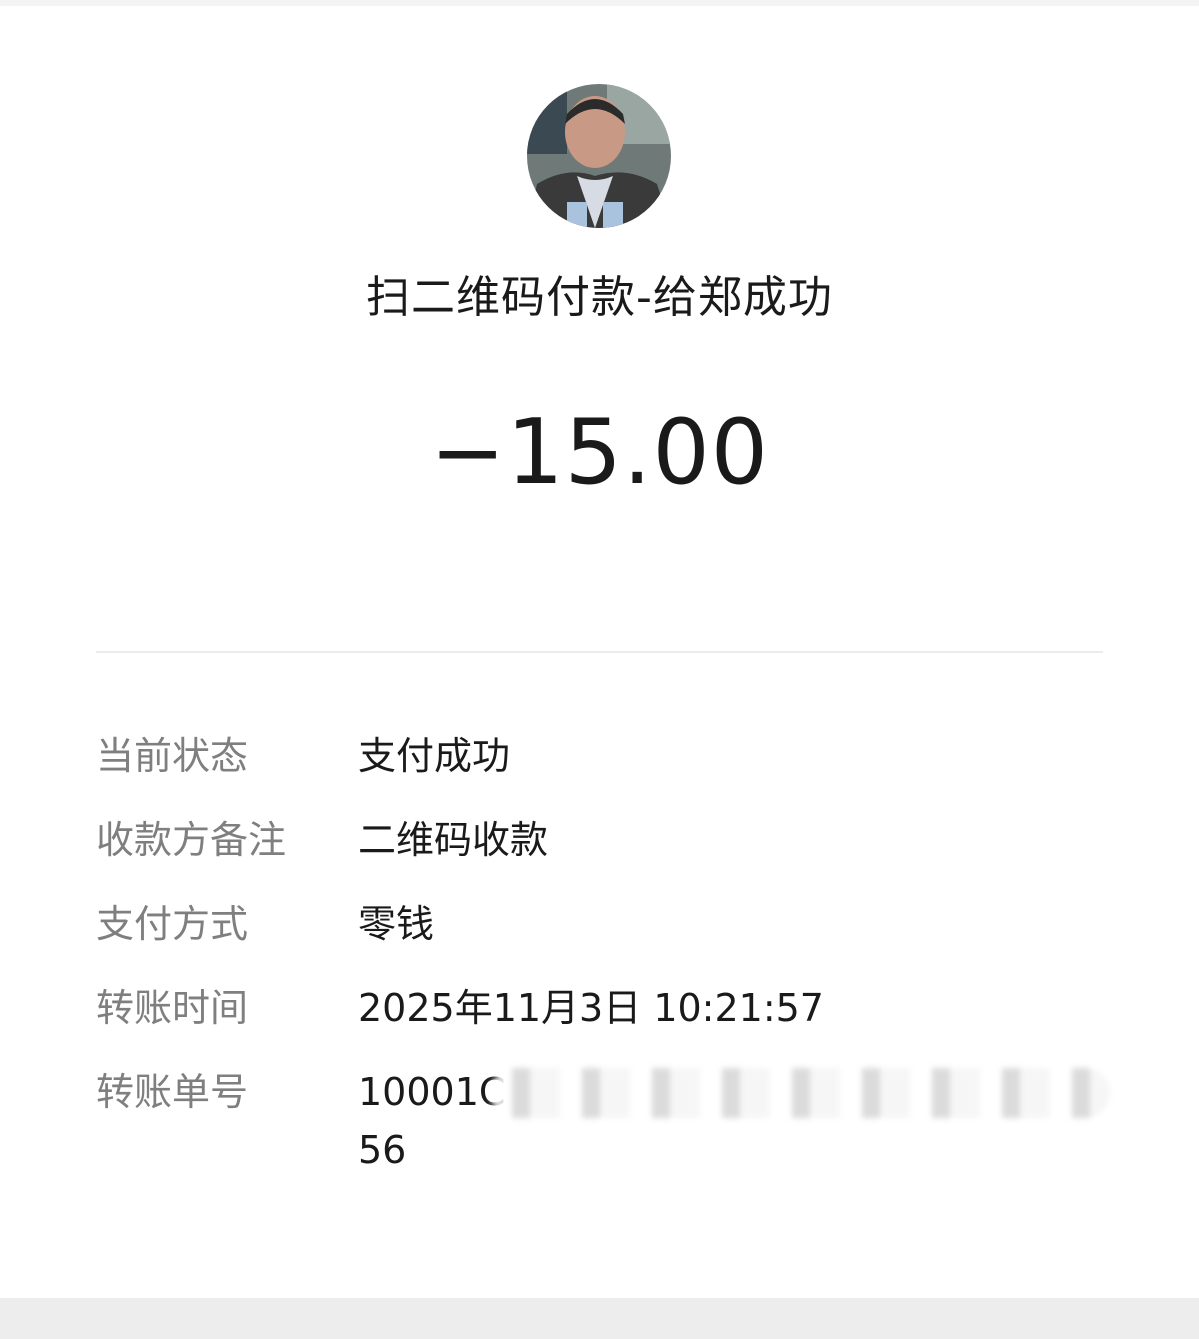  I want to click on detail-value: 支付成功, so click(434, 756).